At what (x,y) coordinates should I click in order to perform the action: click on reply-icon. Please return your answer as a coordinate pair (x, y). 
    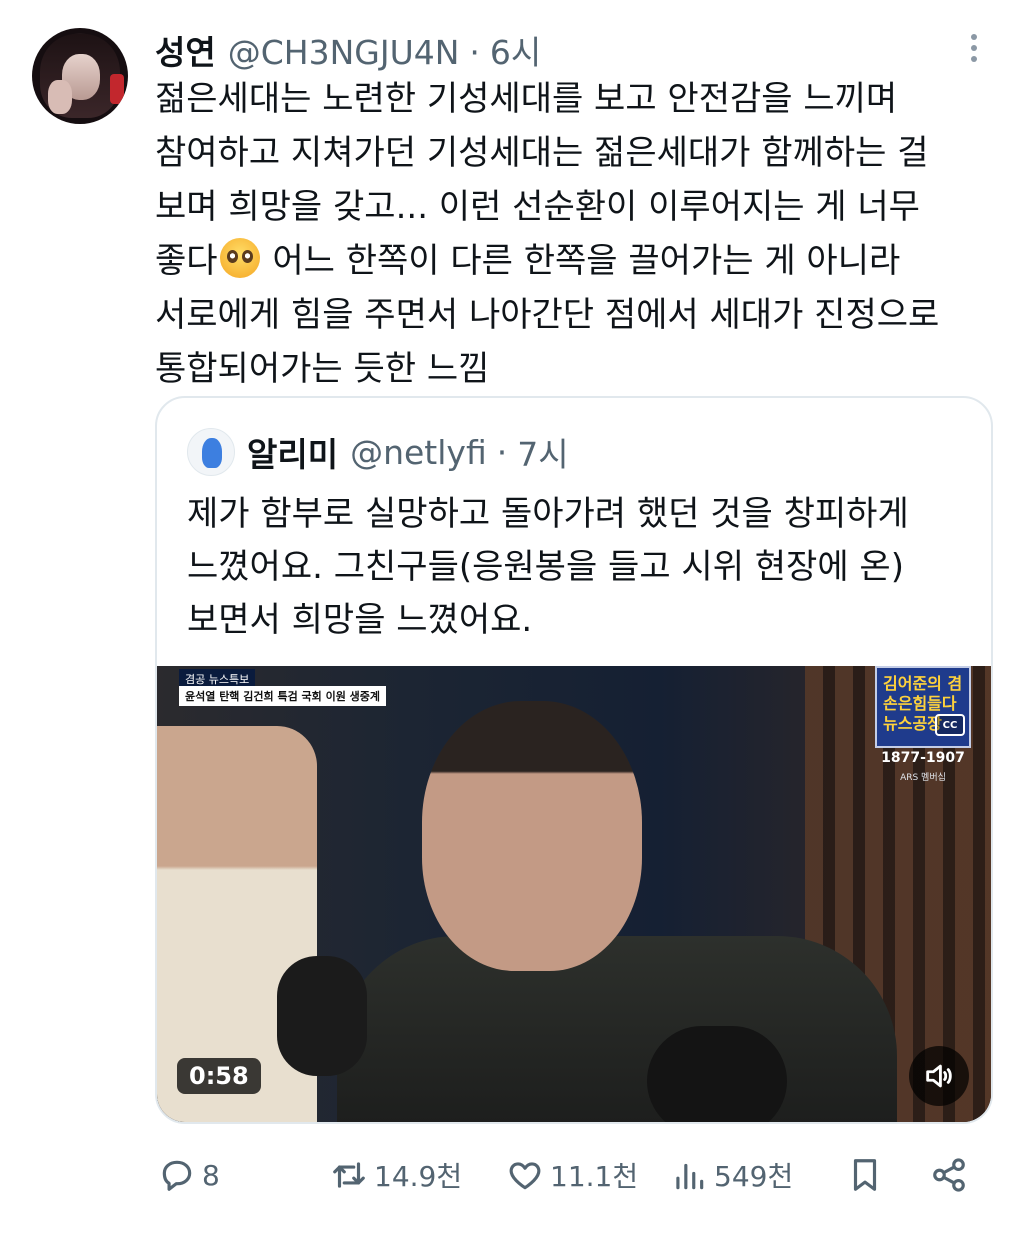
    Looking at the image, I should click on (177, 1175).